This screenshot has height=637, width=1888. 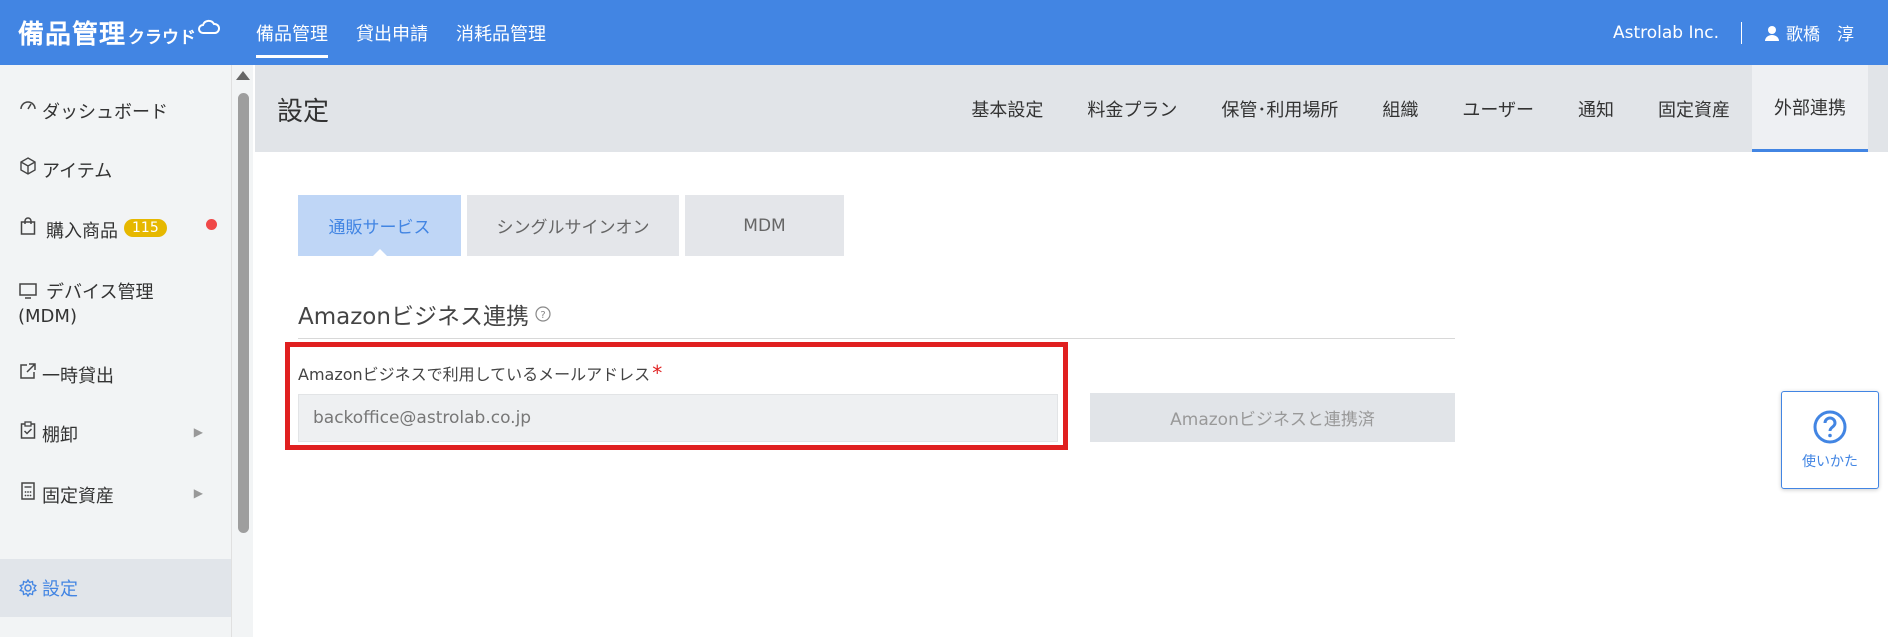 What do you see at coordinates (392, 32) in the screenshot?
I see `topnav-lending: 貸出申請` at bounding box center [392, 32].